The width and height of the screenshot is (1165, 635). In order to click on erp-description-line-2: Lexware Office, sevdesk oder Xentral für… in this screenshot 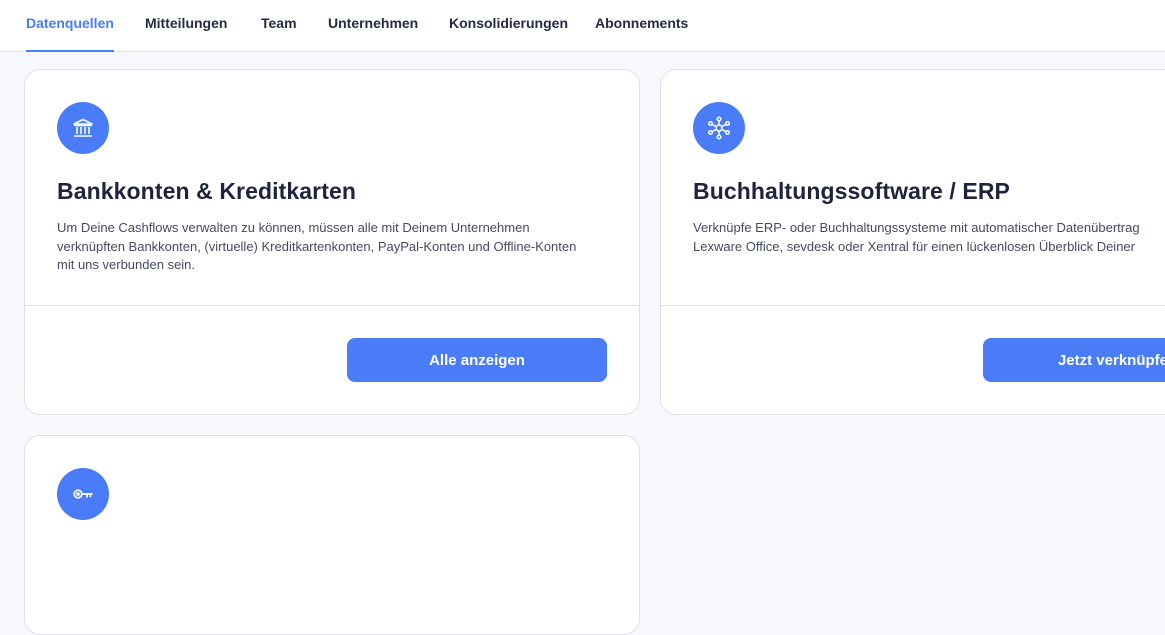, I will do `click(914, 246)`.